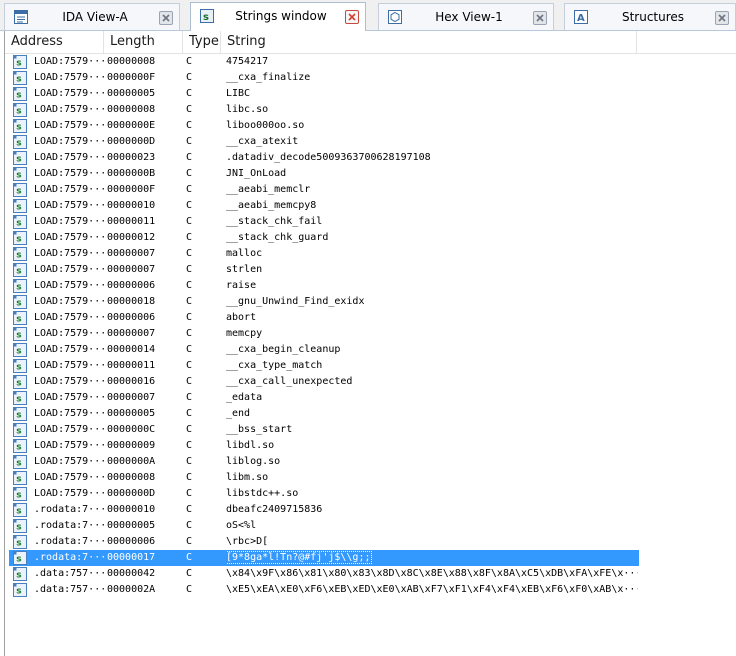 This screenshot has width=736, height=656. Describe the element at coordinates (241, 317) in the screenshot. I see `cell-string-text: abort` at that location.